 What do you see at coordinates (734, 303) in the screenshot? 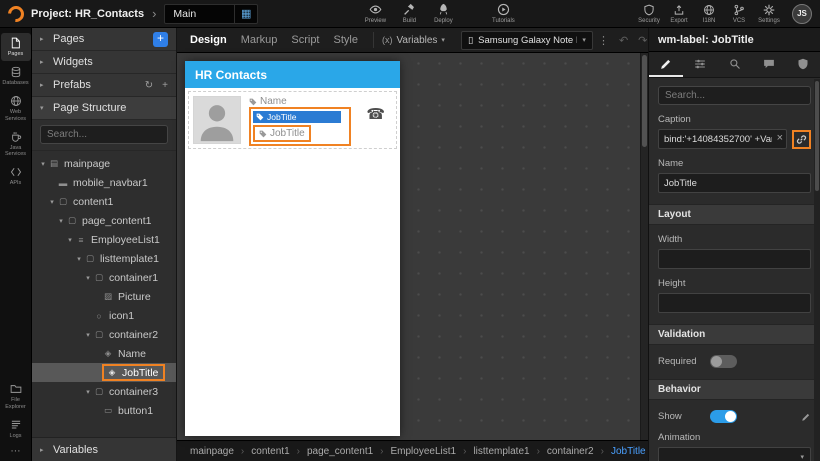
I see `height-input` at bounding box center [734, 303].